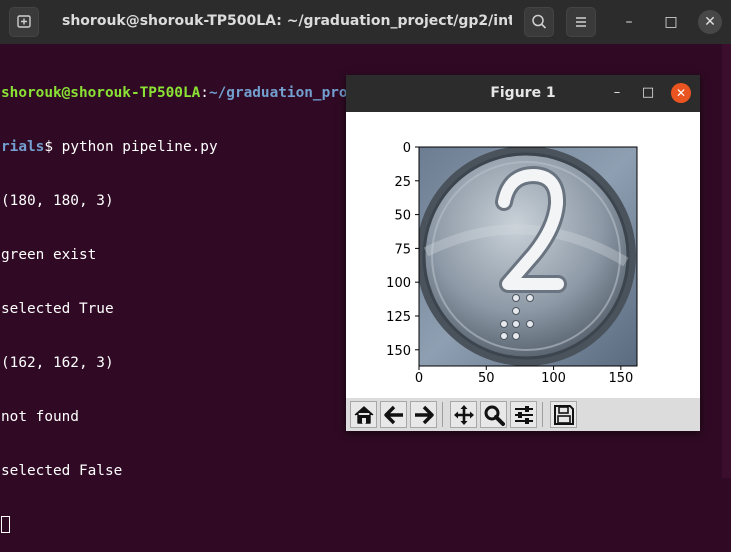 Image resolution: width=731 pixels, height=552 pixels. What do you see at coordinates (62, 471) in the screenshot?
I see `output-line: selected False` at bounding box center [62, 471].